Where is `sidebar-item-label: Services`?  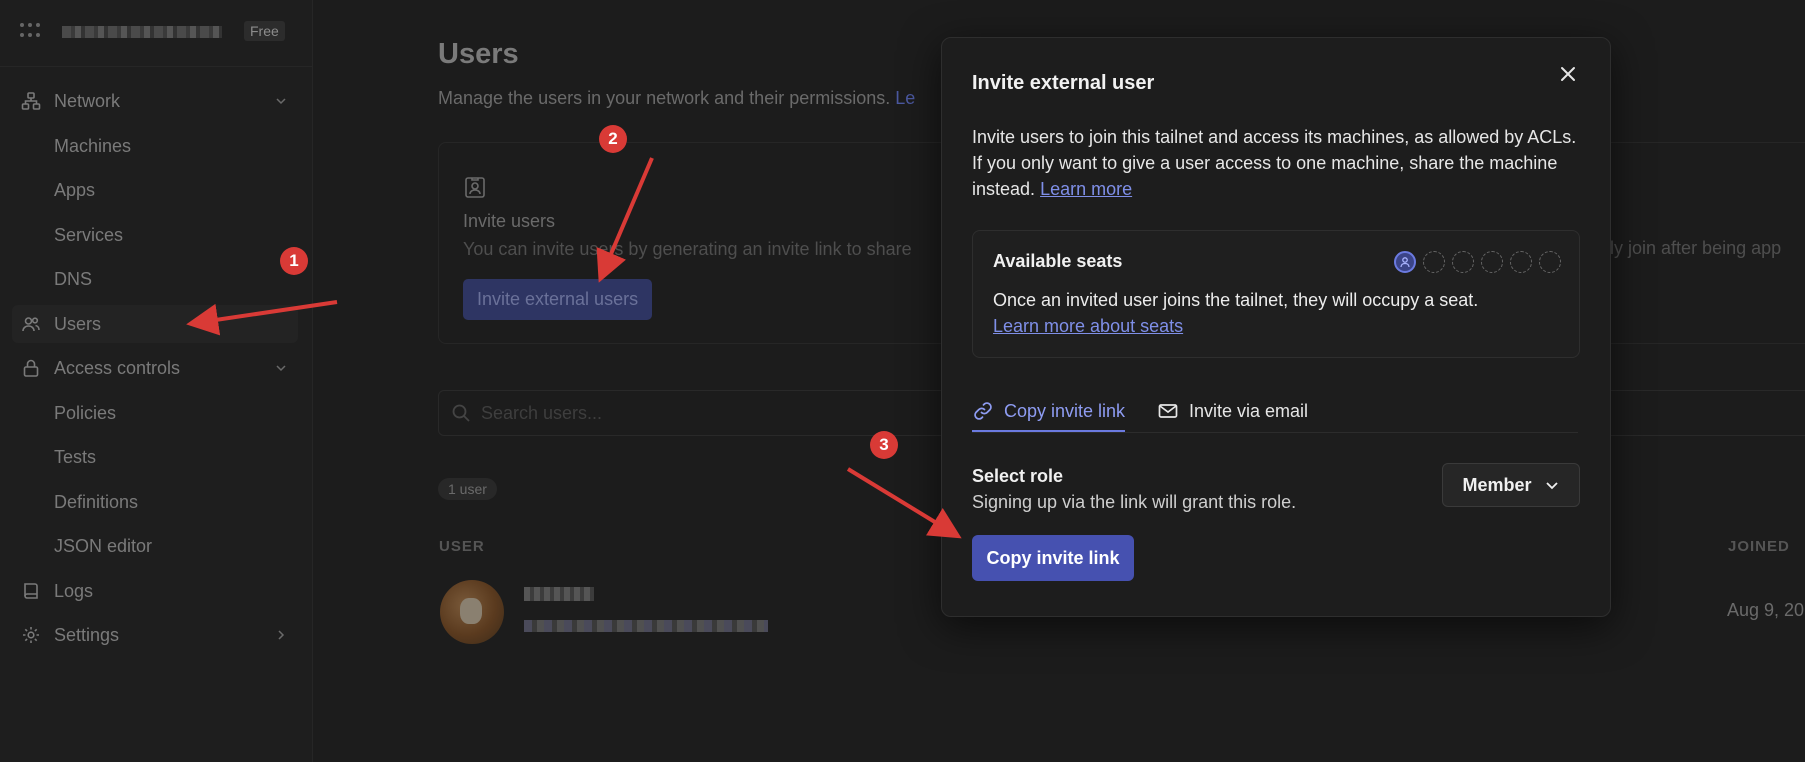
sidebar-item-label: Services is located at coordinates (89, 234).